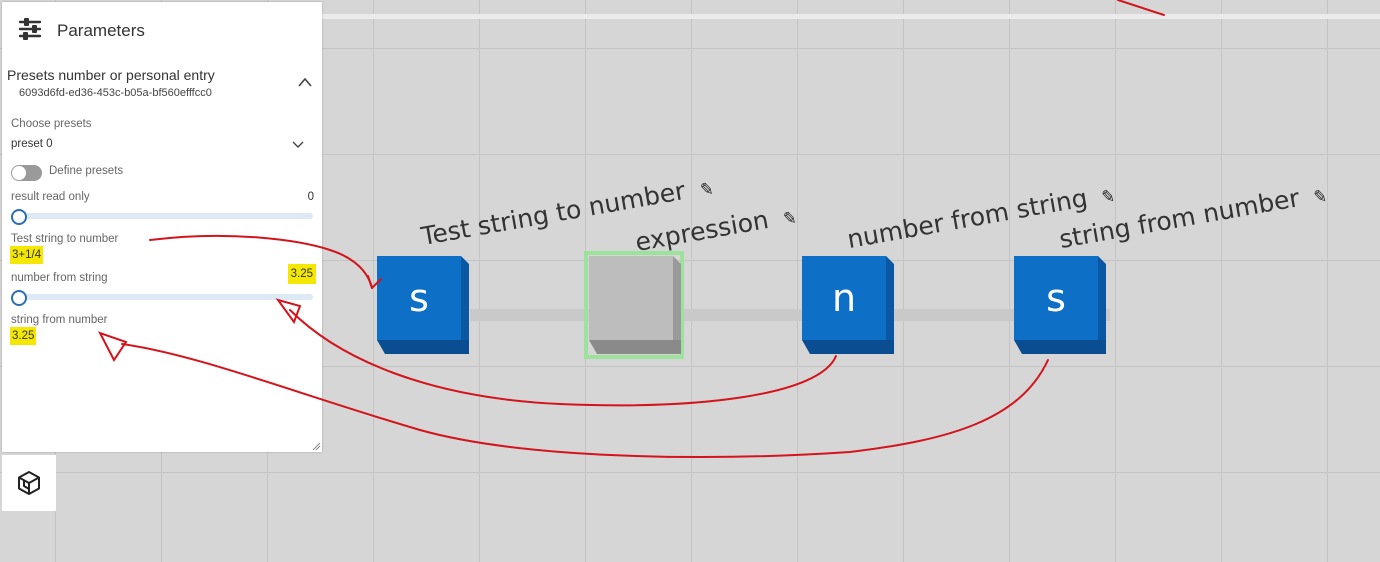 The height and width of the screenshot is (562, 1380). I want to click on node-string-from-number: s, so click(1060, 305).